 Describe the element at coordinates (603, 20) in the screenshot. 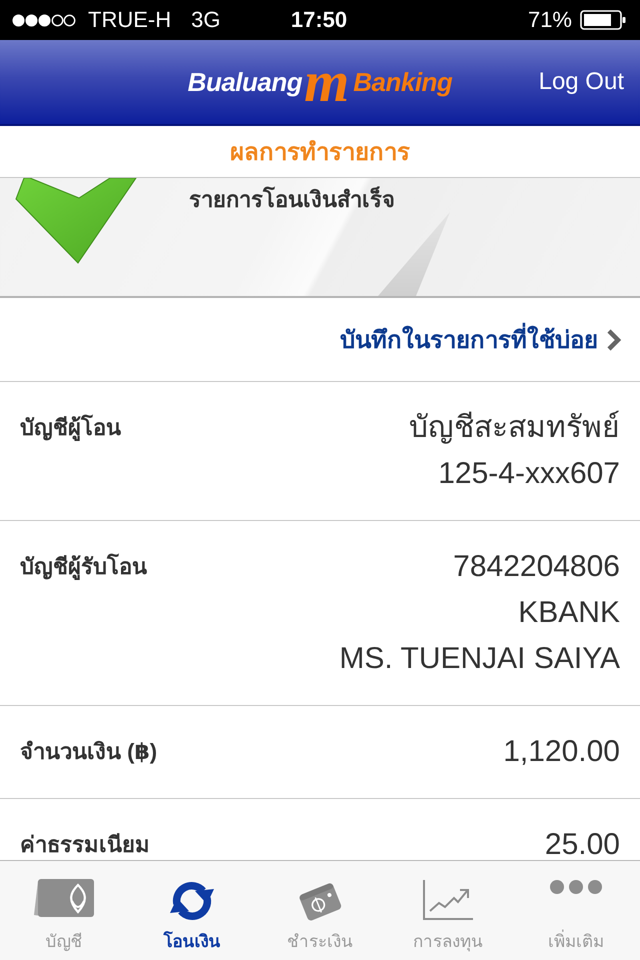

I see `battery-icon` at that location.